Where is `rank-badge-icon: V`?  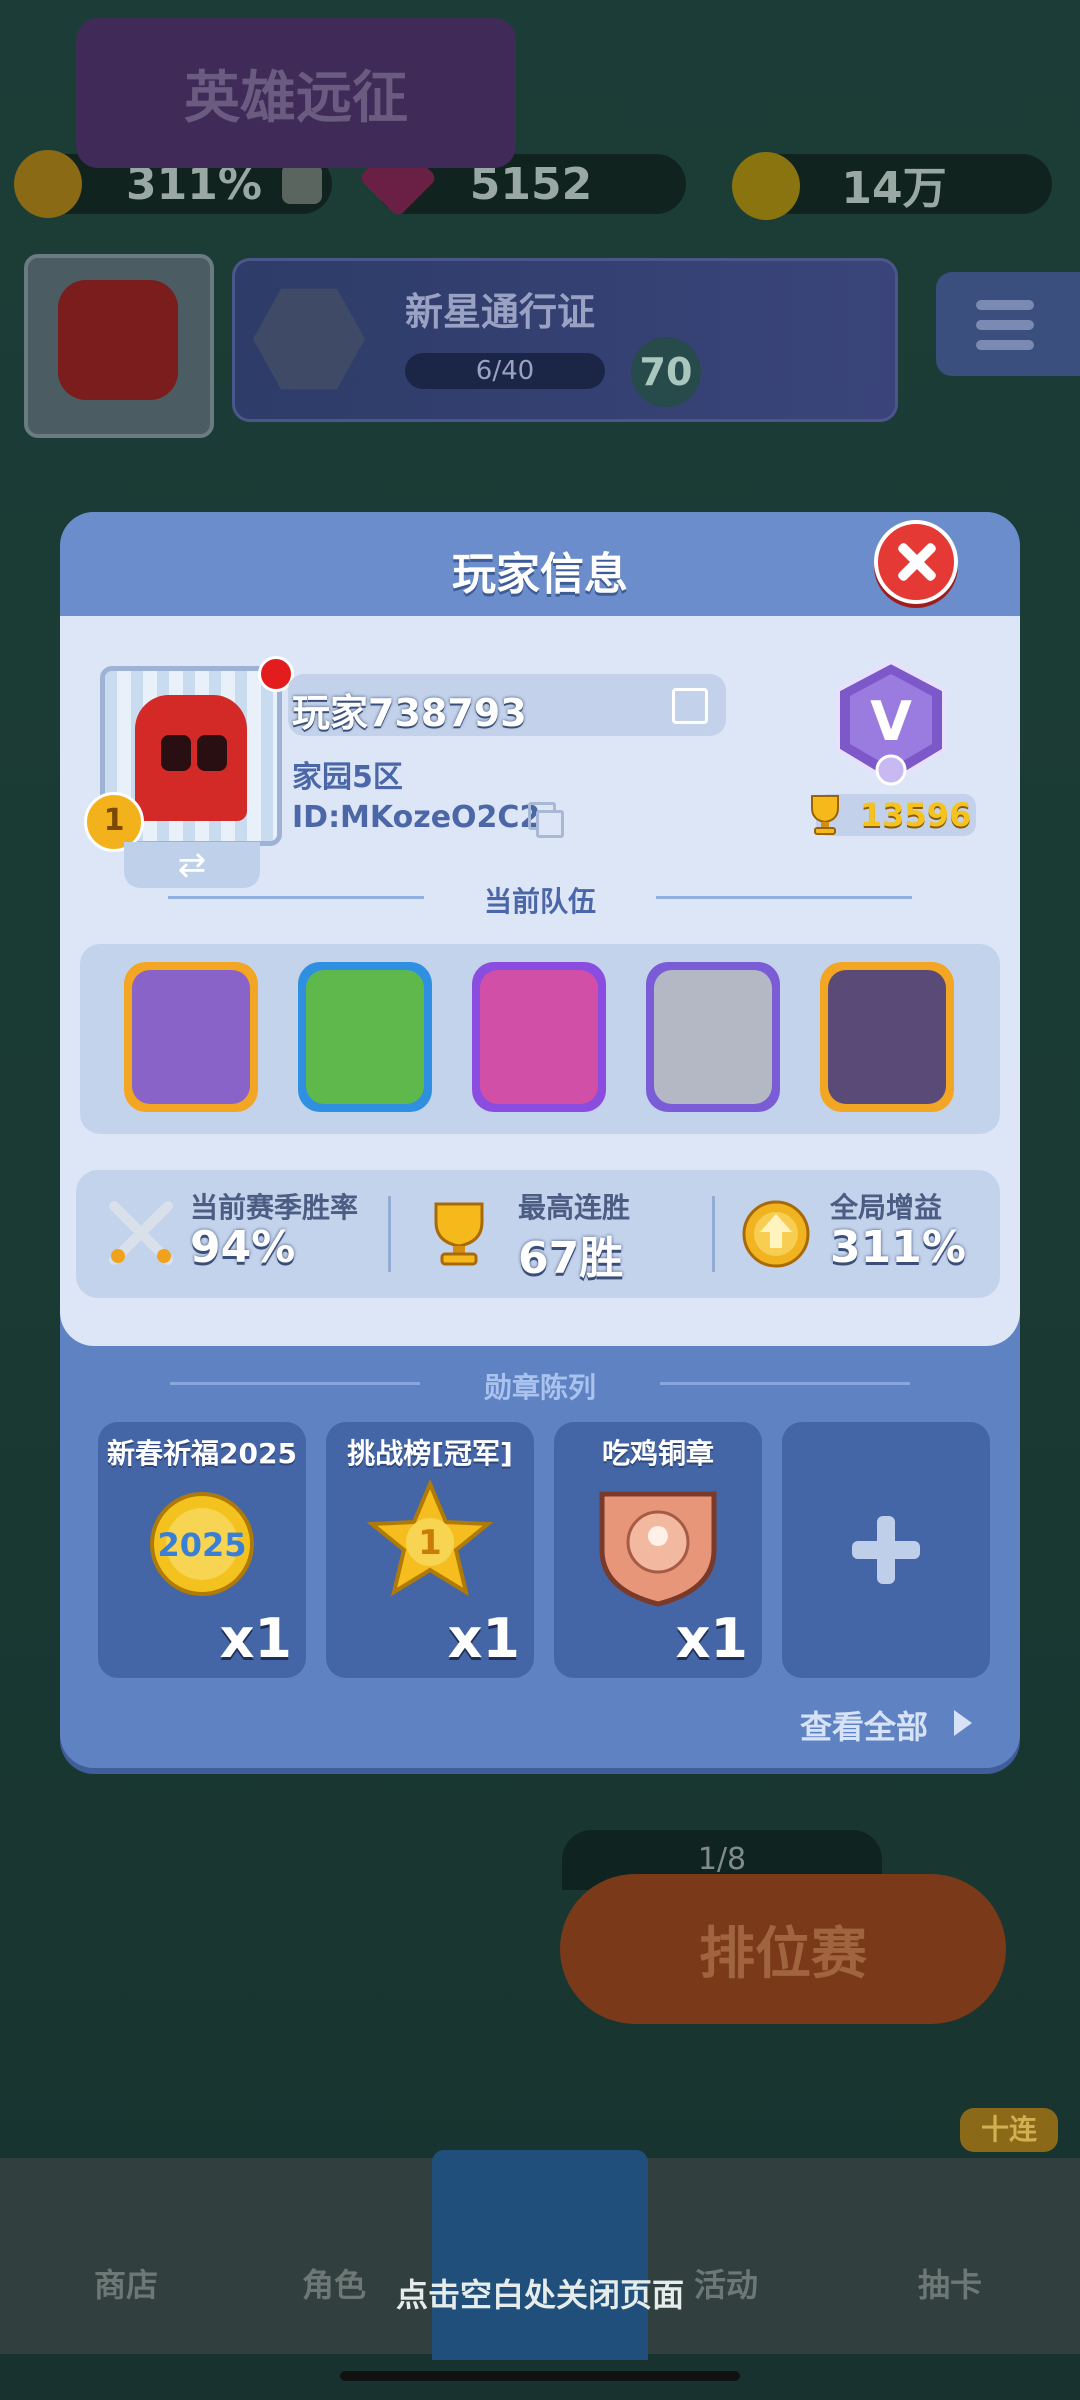 rank-badge-icon: V is located at coordinates (891, 722).